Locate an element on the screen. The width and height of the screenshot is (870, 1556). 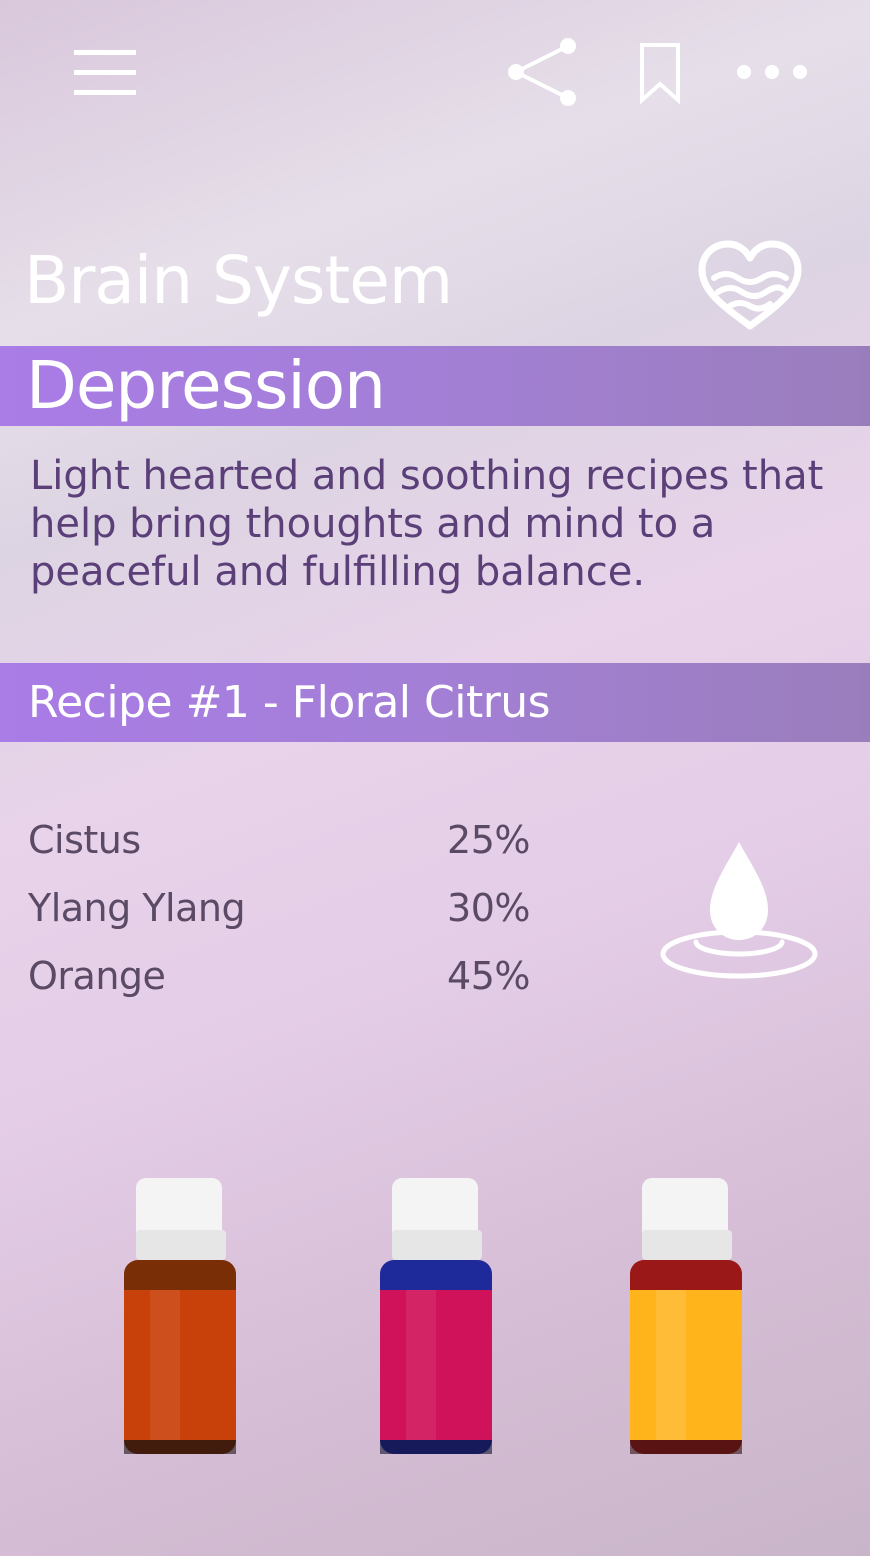
more-icon is located at coordinates (772, 72).